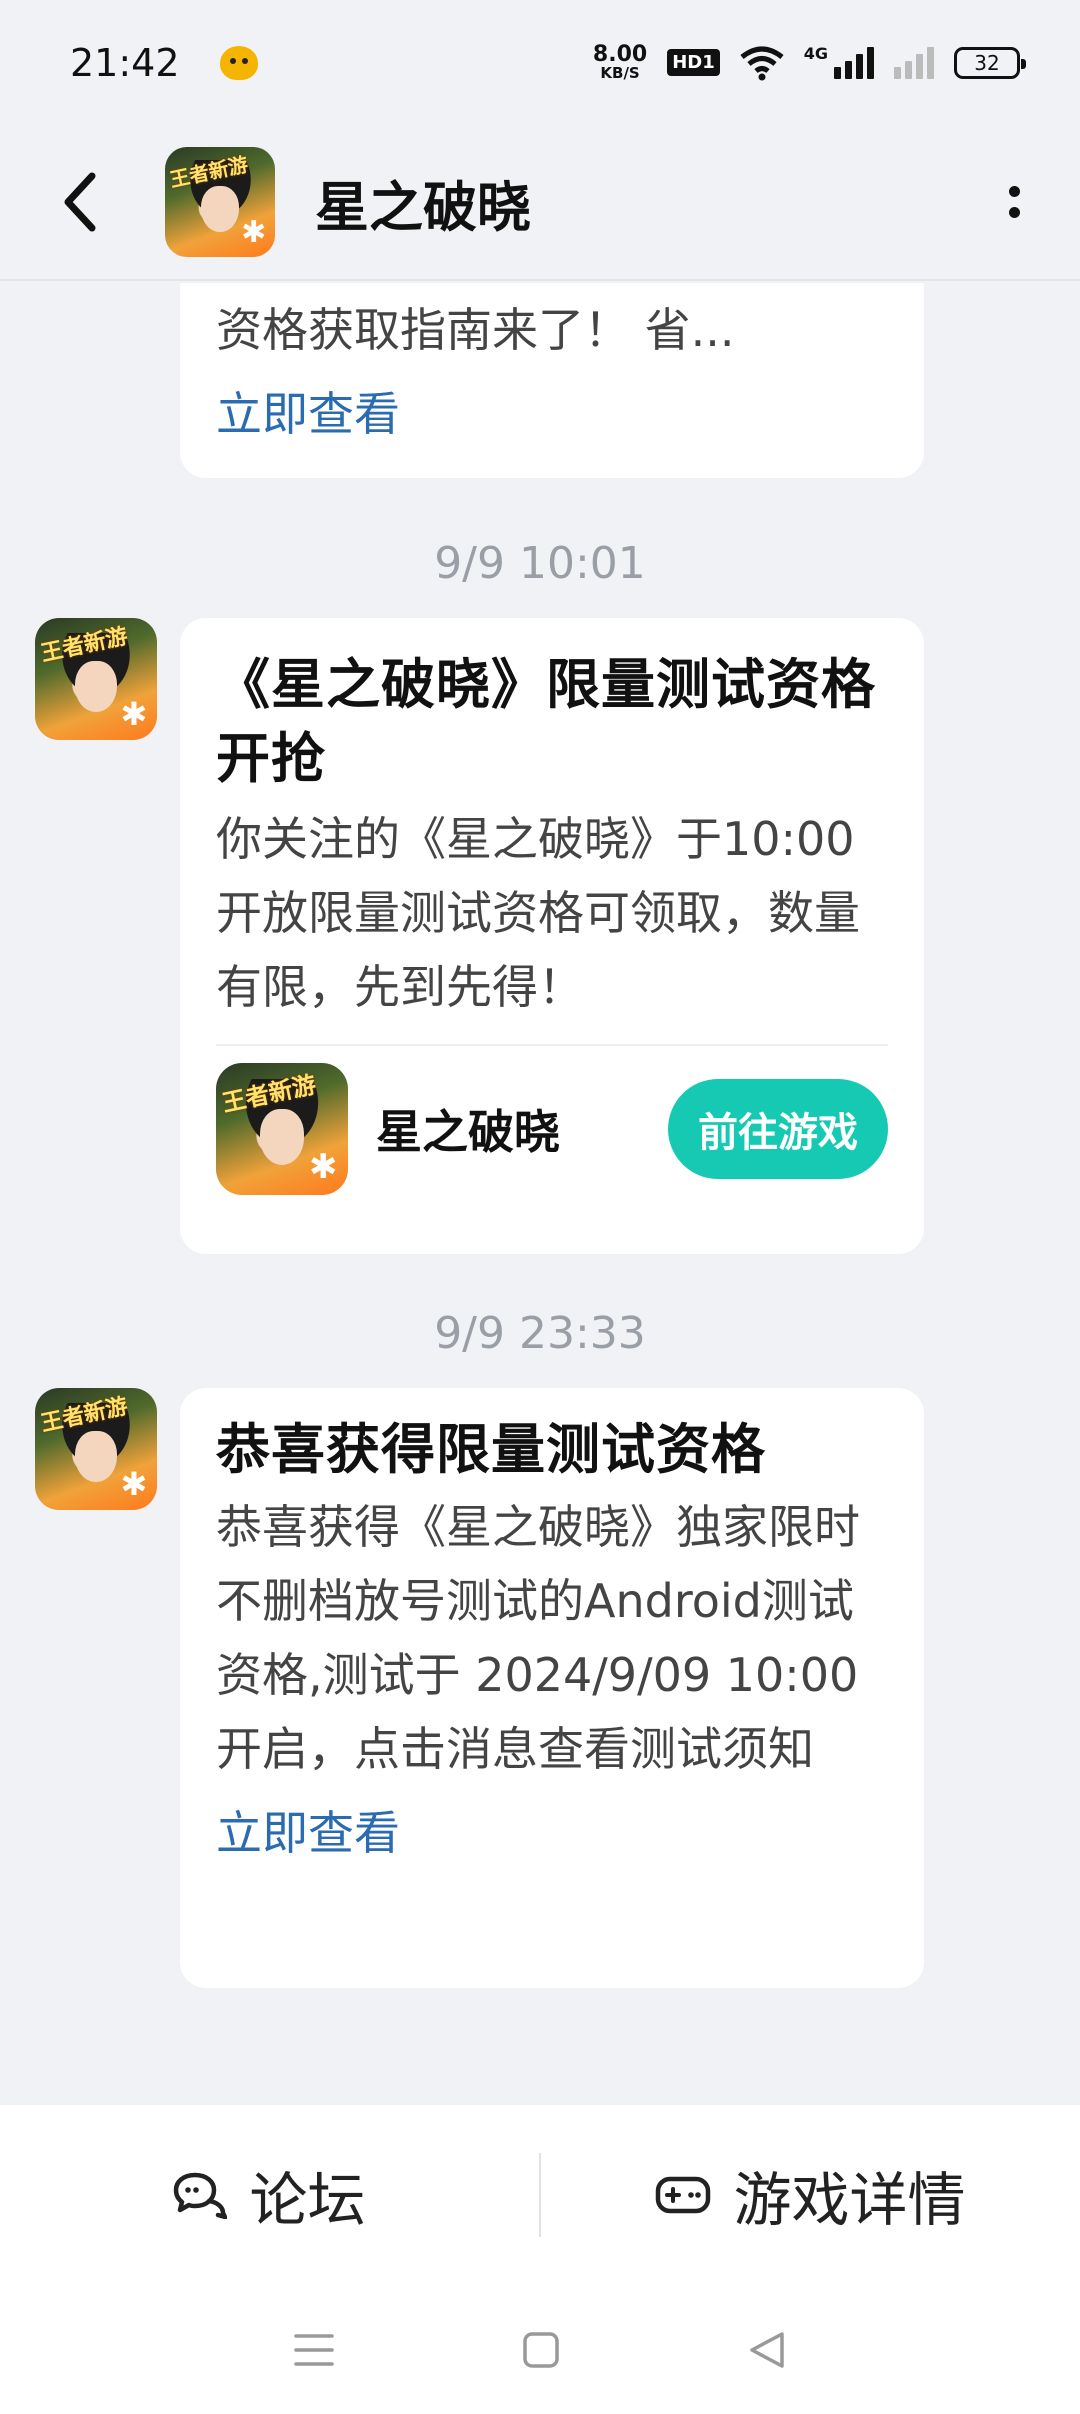 The image size is (1080, 2414). I want to click on system-navigation-bar, so click(540, 2349).